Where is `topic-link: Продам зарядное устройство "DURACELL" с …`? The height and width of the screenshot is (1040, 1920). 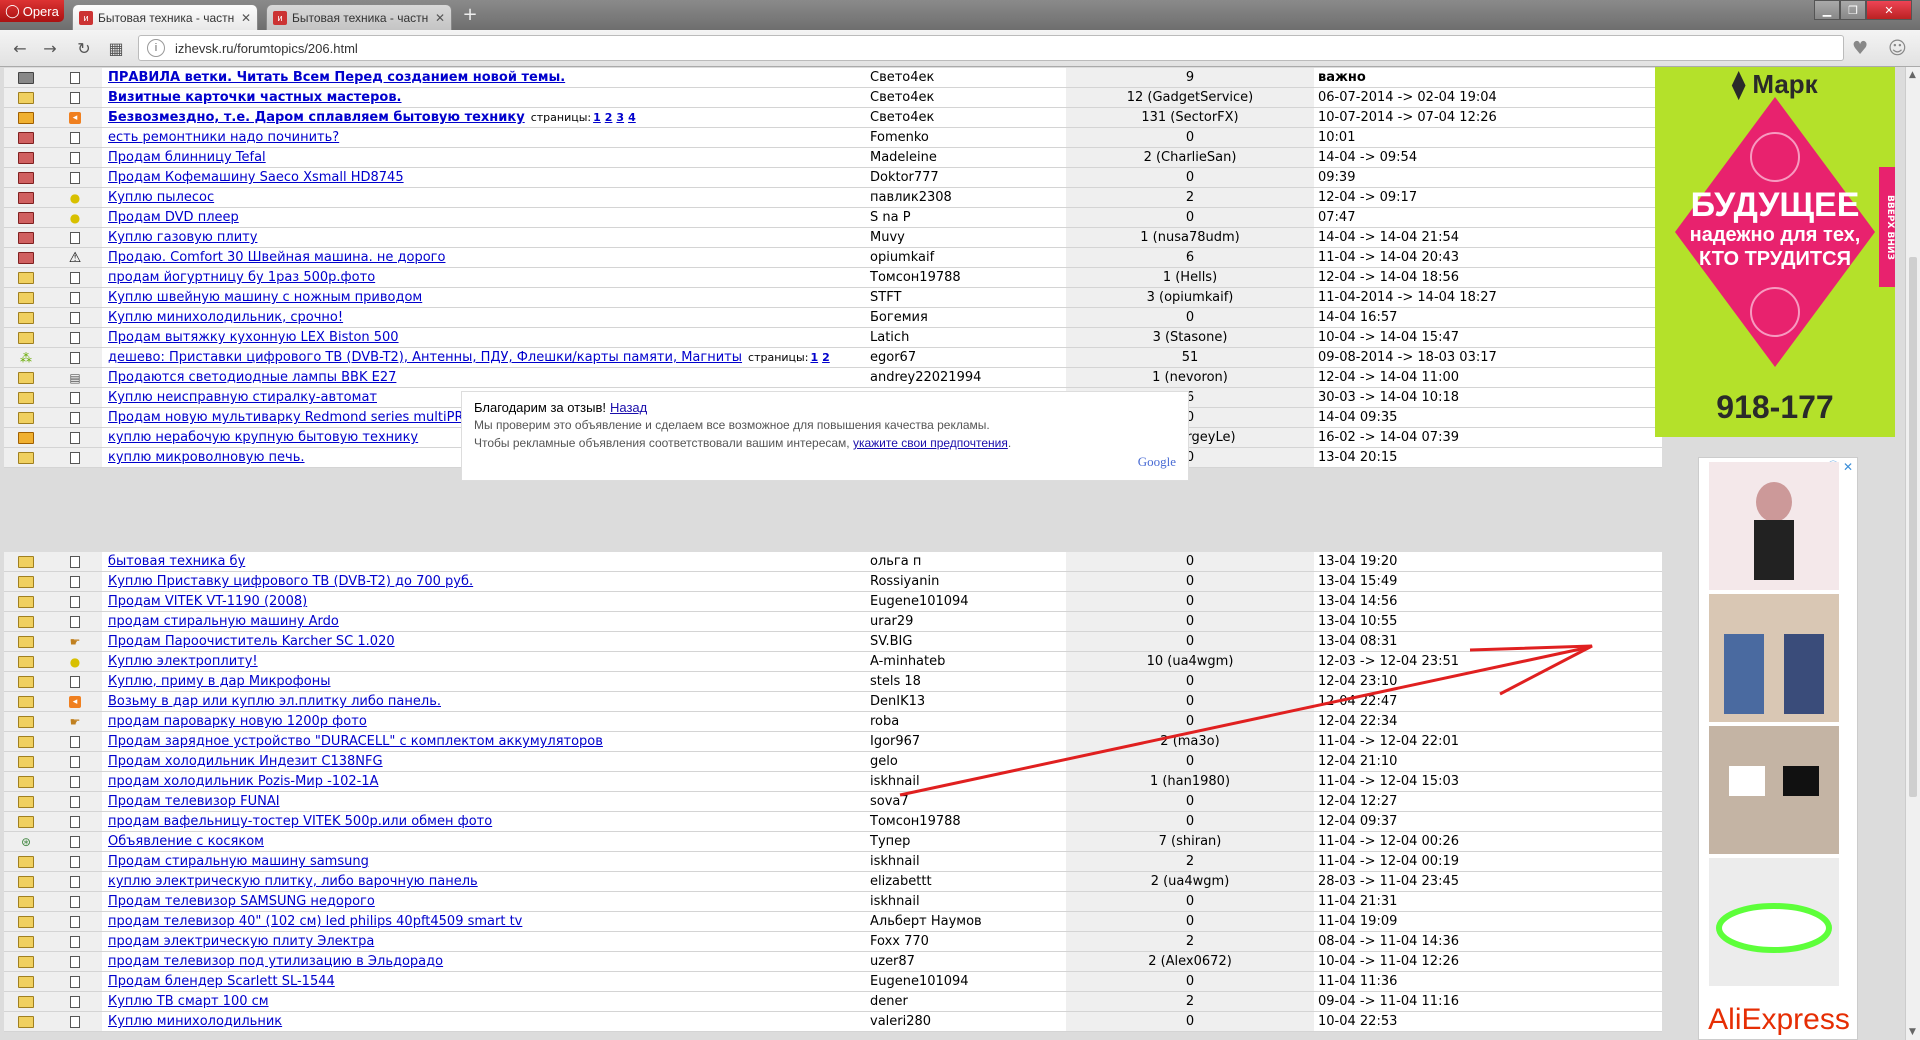 topic-link: Продам зарядное устройство "DURACELL" с … is located at coordinates (355, 741).